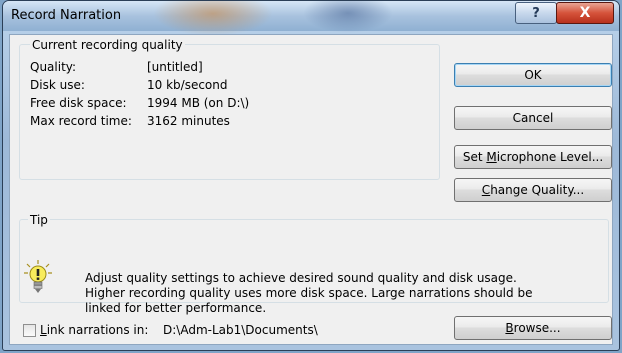 The height and width of the screenshot is (353, 622). Describe the element at coordinates (53, 67) in the screenshot. I see `quality-label: Quality:` at that location.